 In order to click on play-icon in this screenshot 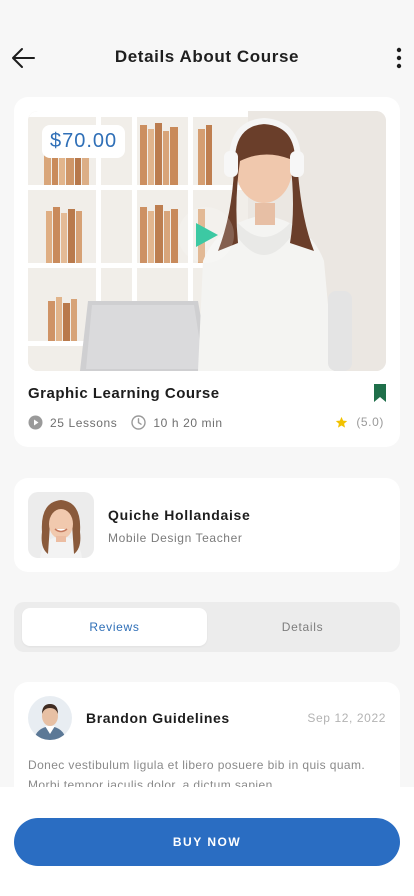, I will do `click(207, 235)`.